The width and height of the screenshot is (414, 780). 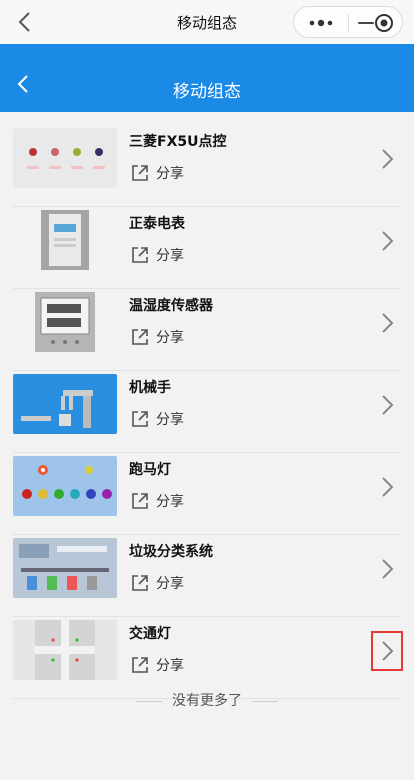 I want to click on item-title: 温湿度传感器, so click(x=171, y=306).